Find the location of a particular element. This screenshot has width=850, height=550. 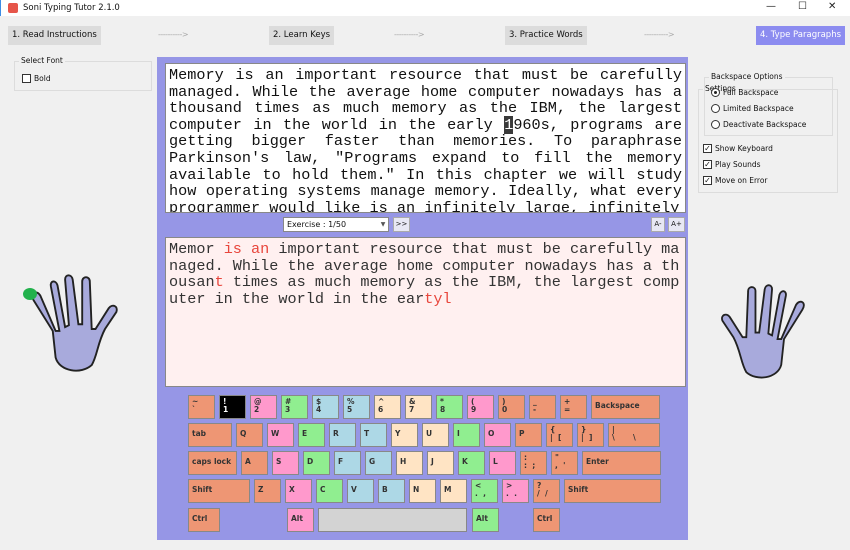

font-larger-button: A+ is located at coordinates (676, 224).